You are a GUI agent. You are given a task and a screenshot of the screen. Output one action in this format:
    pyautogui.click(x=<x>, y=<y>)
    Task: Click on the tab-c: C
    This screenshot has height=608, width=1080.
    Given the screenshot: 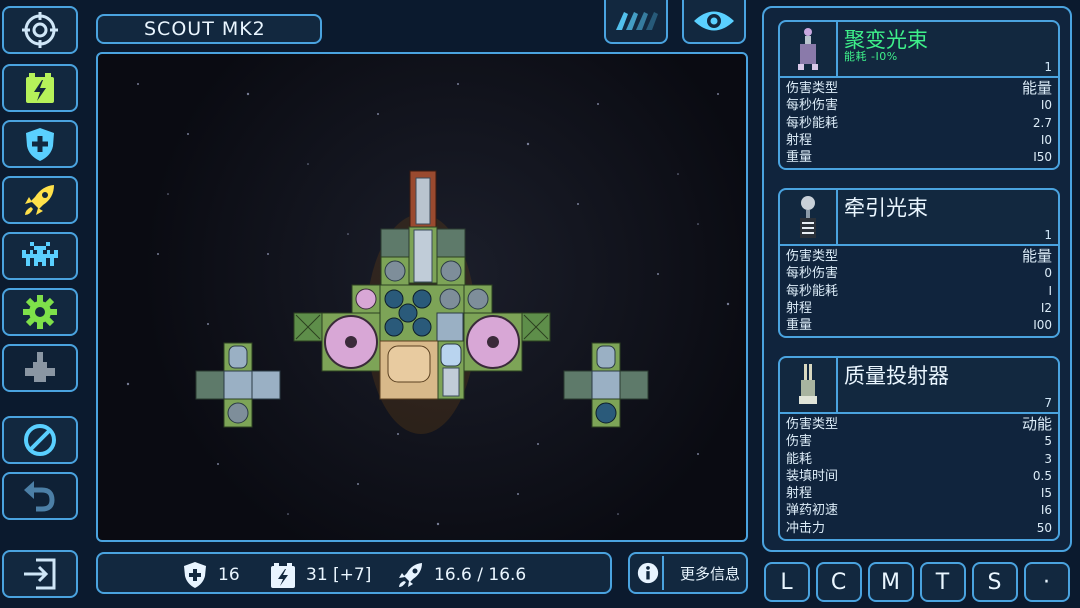 What is the action you would take?
    pyautogui.click(x=839, y=582)
    